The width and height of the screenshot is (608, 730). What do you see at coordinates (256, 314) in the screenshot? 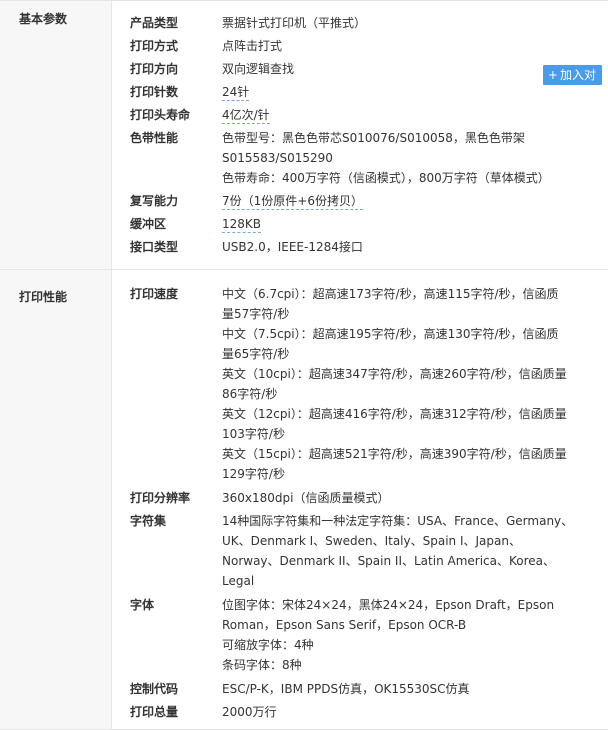
I see `spec-value-line: 量57字符/秒` at bounding box center [256, 314].